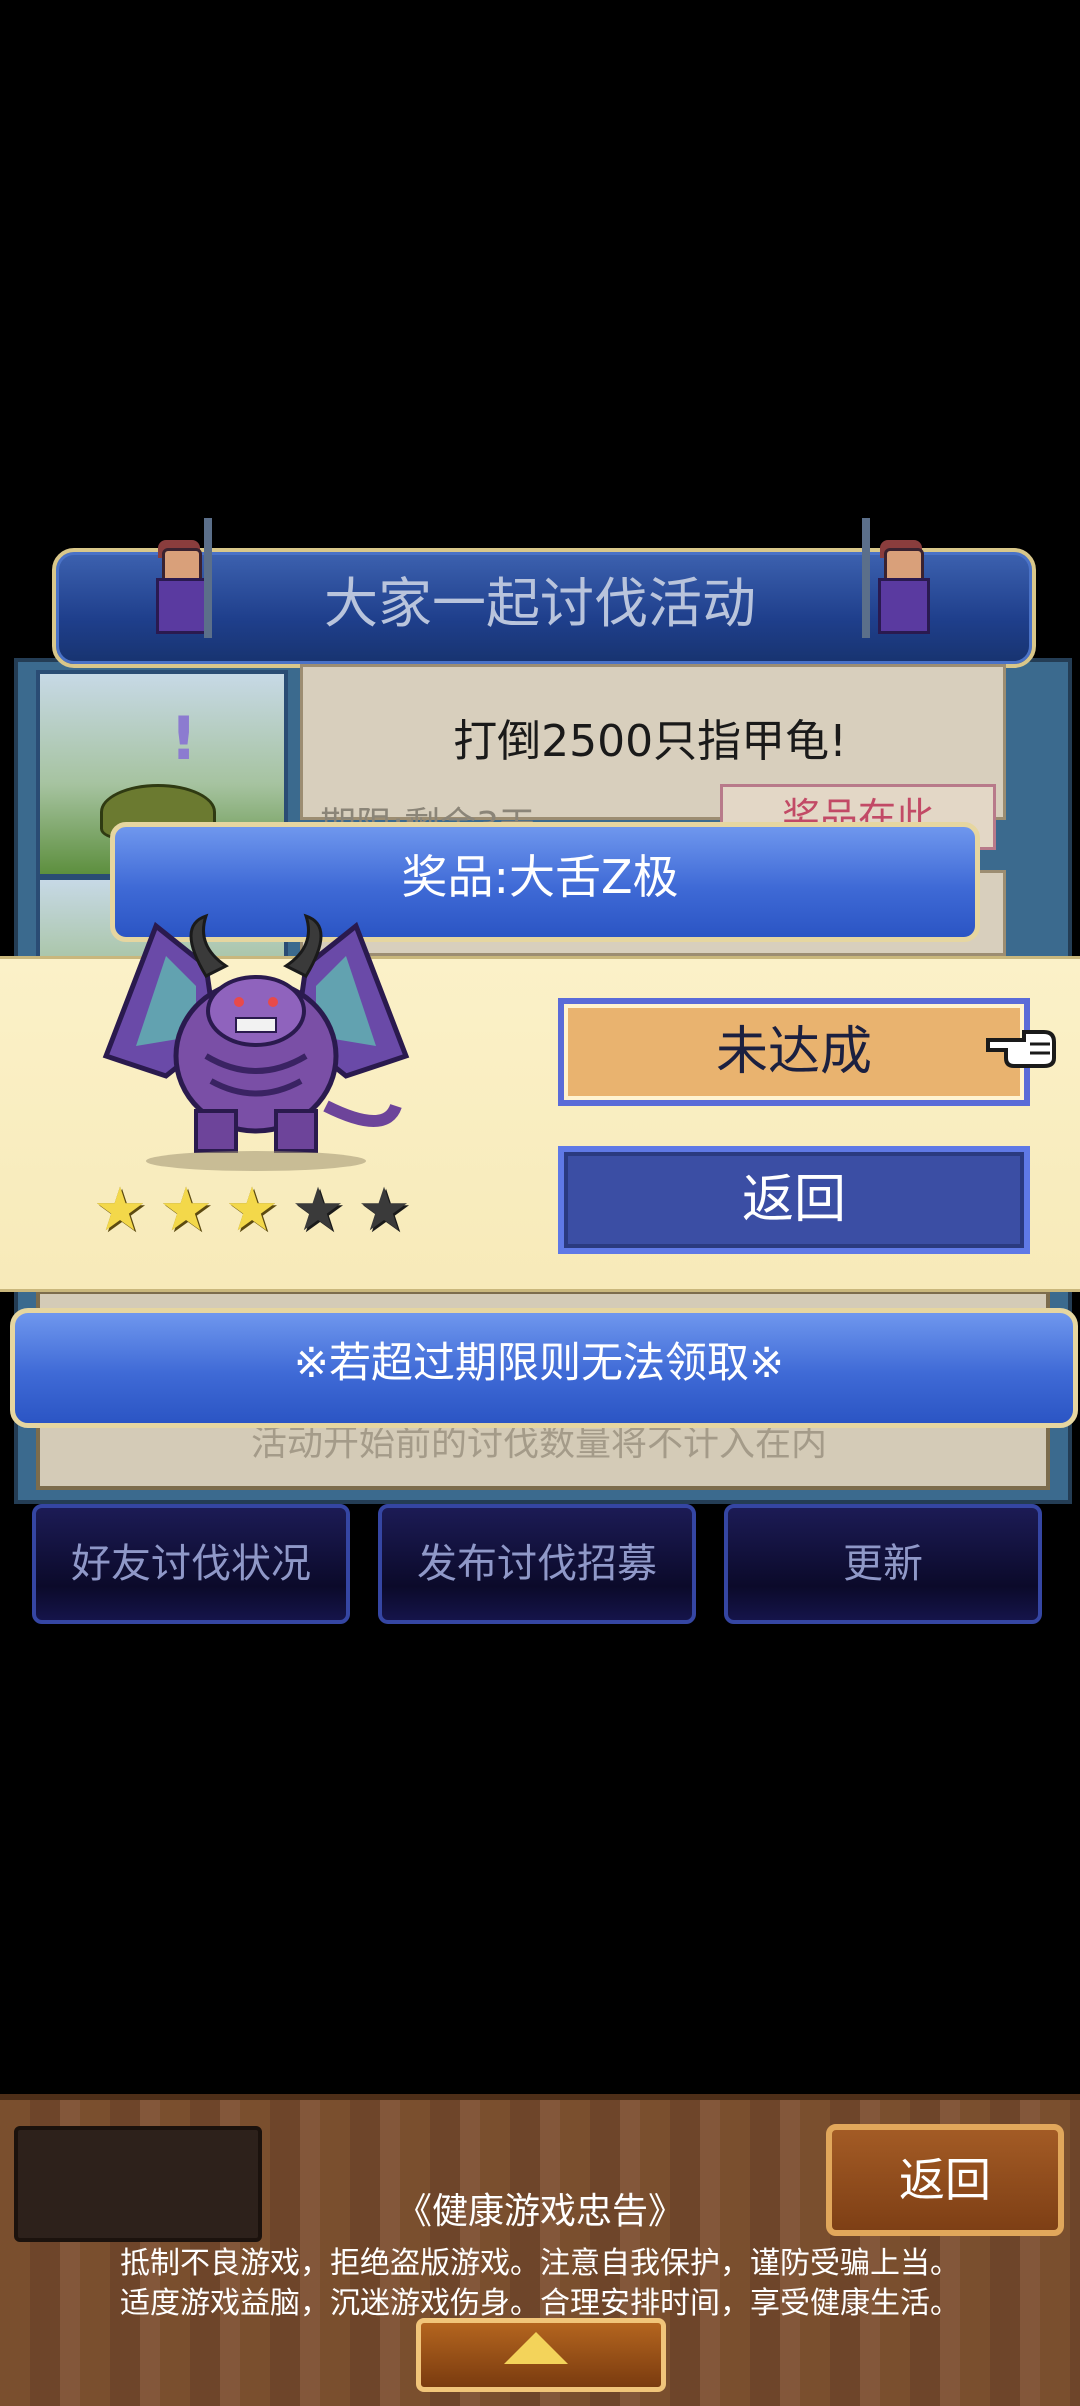  What do you see at coordinates (883, 1564) in the screenshot?
I see `refresh-button: 更新` at bounding box center [883, 1564].